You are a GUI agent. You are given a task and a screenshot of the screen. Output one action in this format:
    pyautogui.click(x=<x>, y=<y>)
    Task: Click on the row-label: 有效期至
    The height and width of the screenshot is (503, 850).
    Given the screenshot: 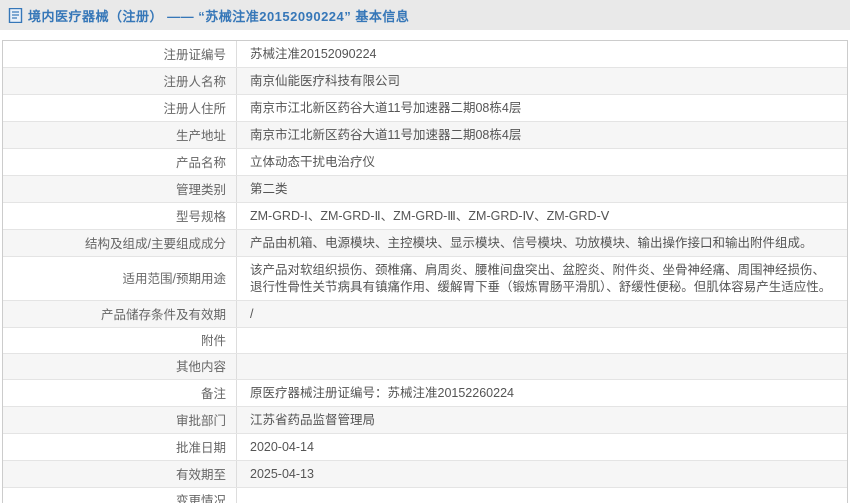 What is the action you would take?
    pyautogui.click(x=120, y=474)
    